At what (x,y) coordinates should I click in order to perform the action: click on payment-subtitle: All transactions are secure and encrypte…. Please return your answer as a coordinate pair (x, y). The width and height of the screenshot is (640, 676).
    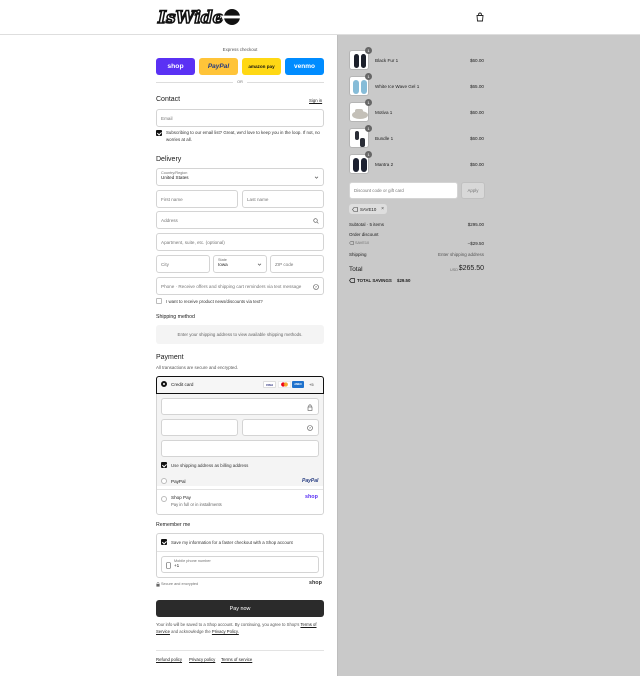
    Looking at the image, I should click on (197, 367).